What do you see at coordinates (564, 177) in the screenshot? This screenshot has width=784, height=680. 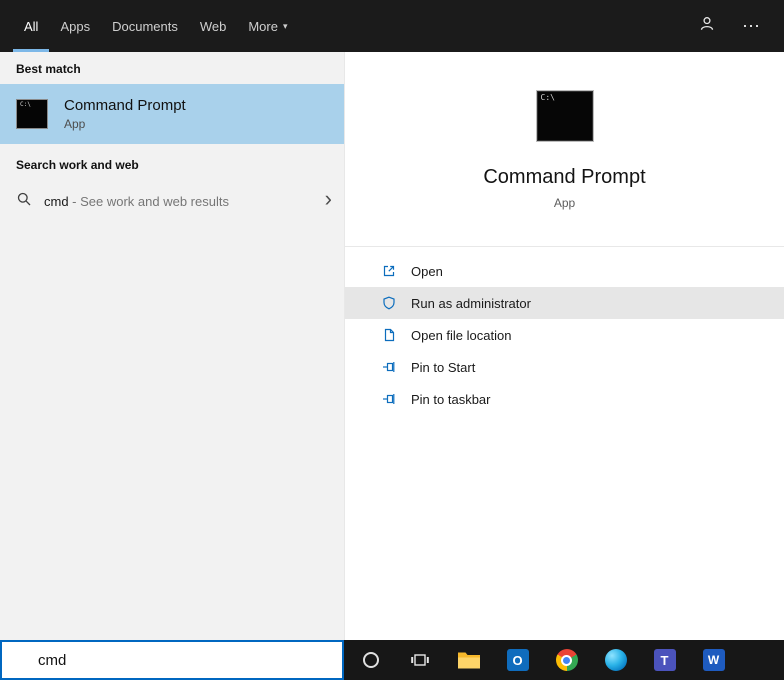 I see `app-title: Command Prompt` at bounding box center [564, 177].